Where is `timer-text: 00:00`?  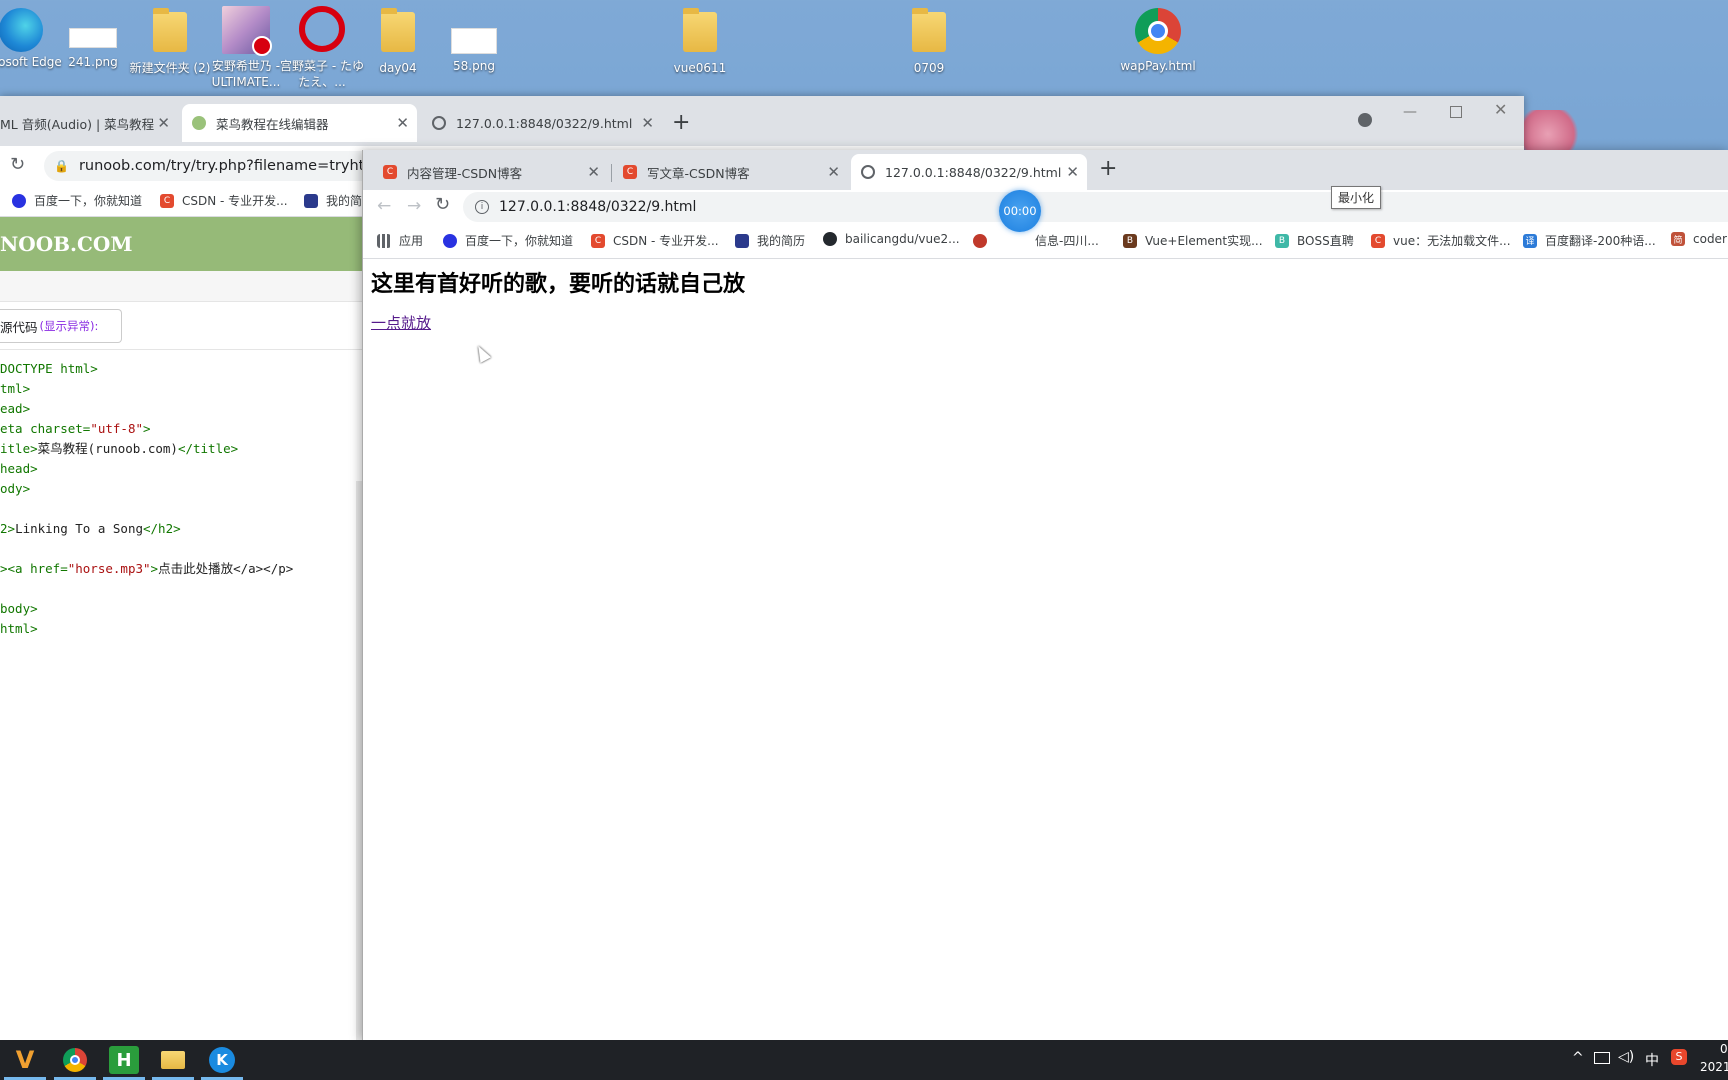 timer-text: 00:00 is located at coordinates (1020, 211).